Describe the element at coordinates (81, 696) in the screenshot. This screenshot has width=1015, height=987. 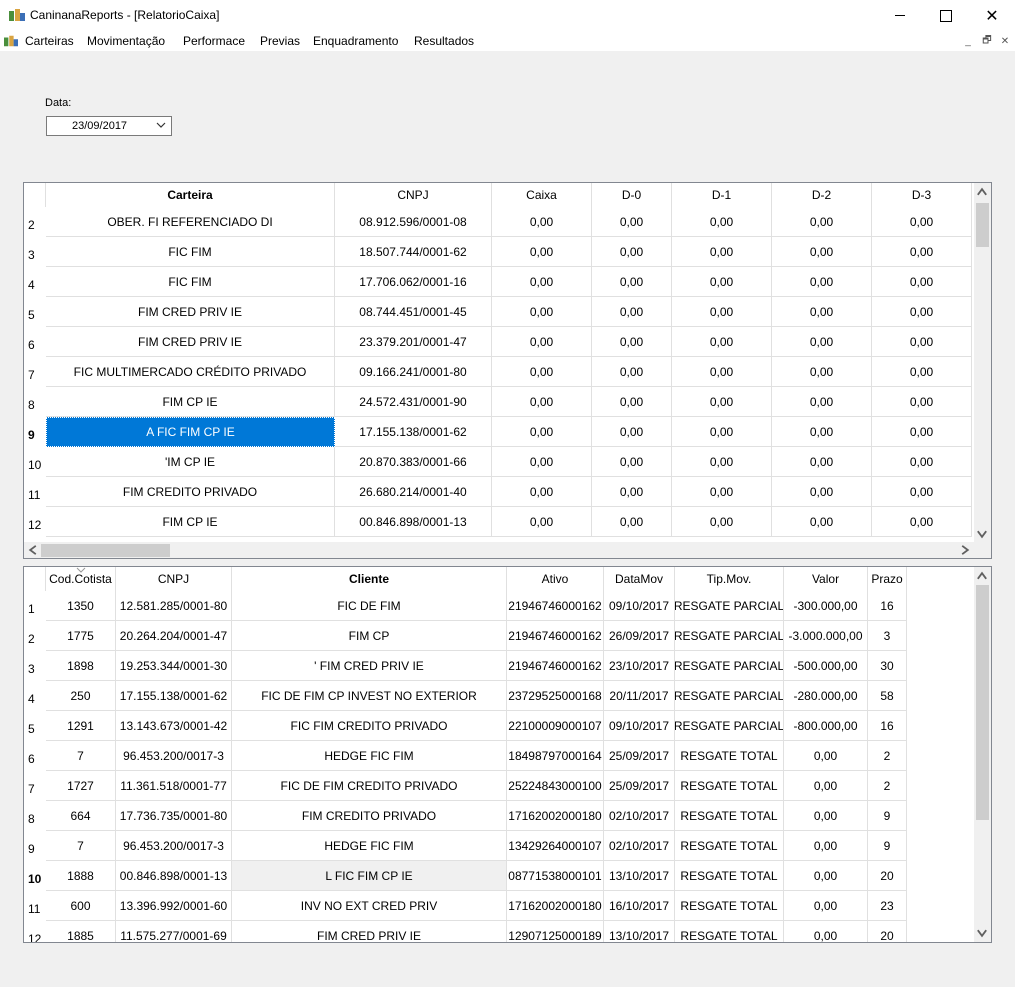
I see `cell-cod-cotista: 250` at that location.